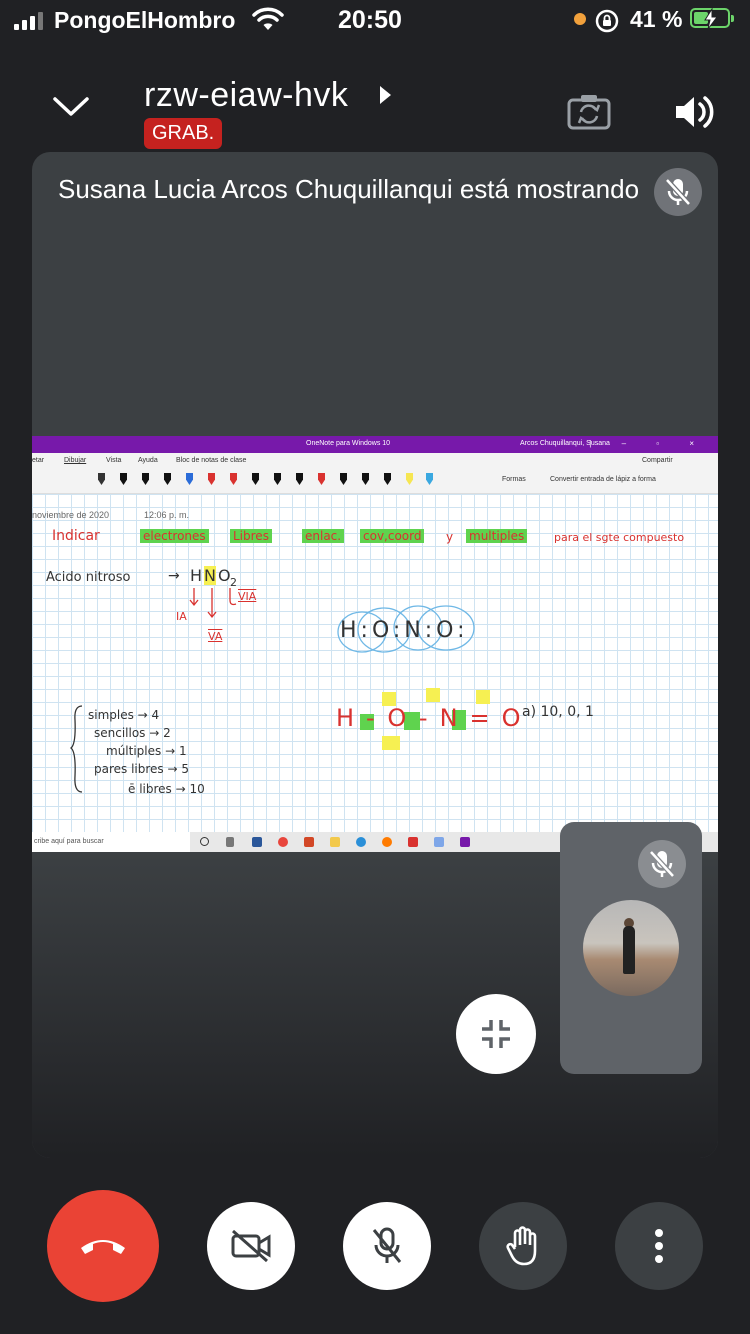 The height and width of the screenshot is (1334, 750). What do you see at coordinates (370, 20) in the screenshot?
I see `clock: 20:50` at bounding box center [370, 20].